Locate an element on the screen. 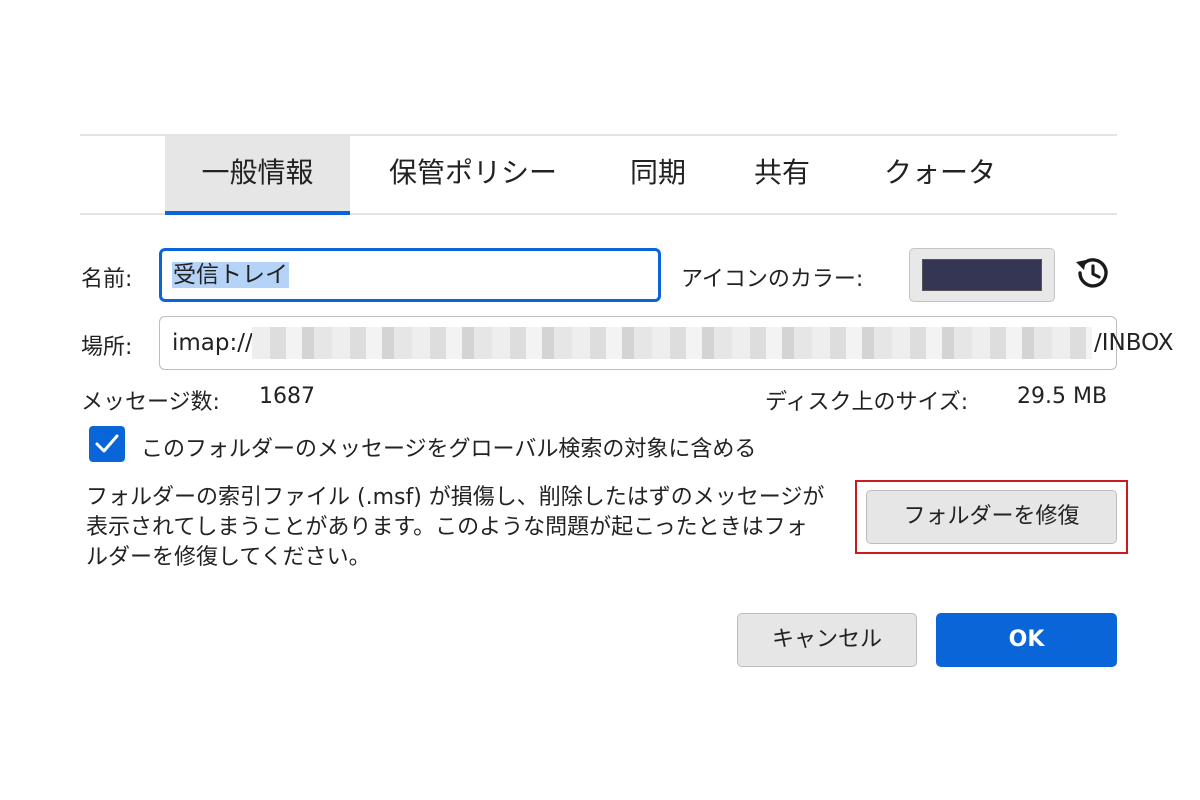  location-prefix: imap:// is located at coordinates (212, 343).